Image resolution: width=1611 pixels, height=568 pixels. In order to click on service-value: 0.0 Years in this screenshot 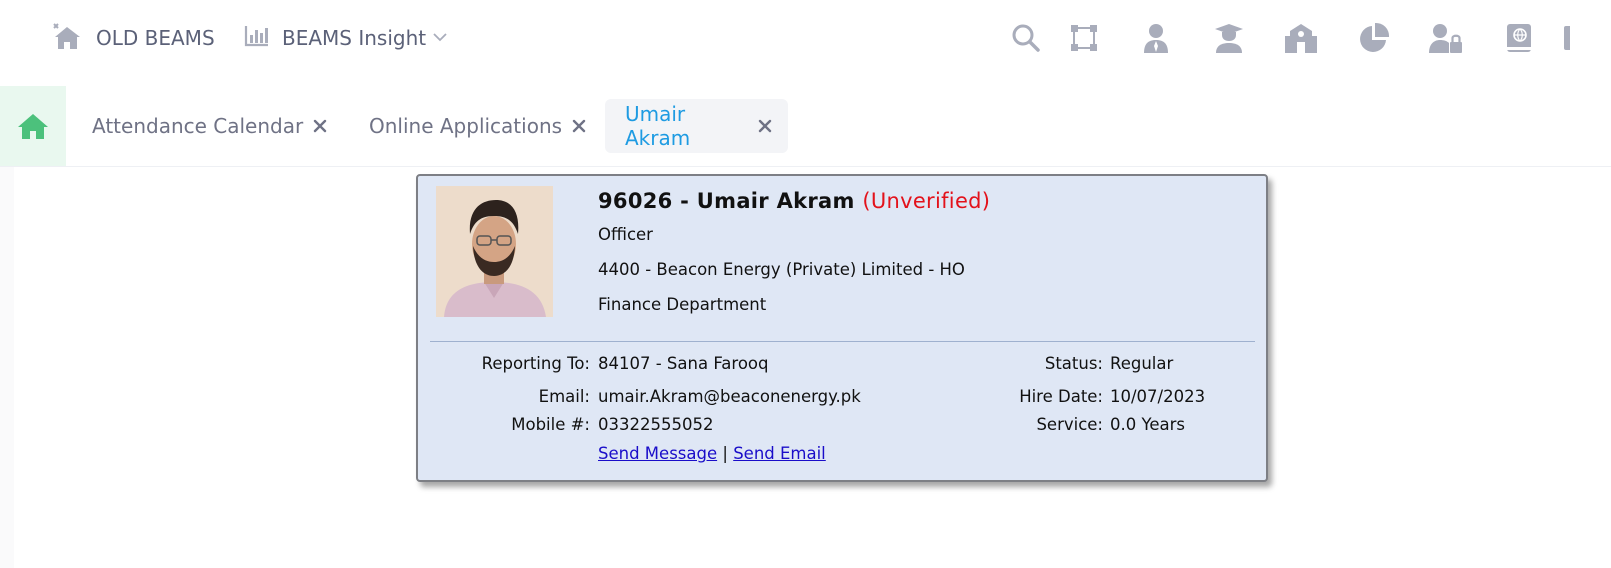, I will do `click(1148, 424)`.